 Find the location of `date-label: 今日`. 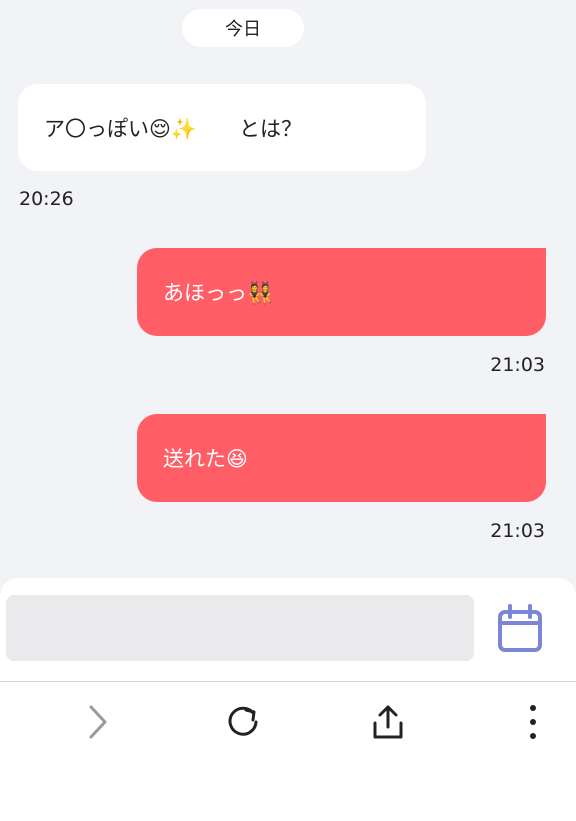

date-label: 今日 is located at coordinates (243, 29).